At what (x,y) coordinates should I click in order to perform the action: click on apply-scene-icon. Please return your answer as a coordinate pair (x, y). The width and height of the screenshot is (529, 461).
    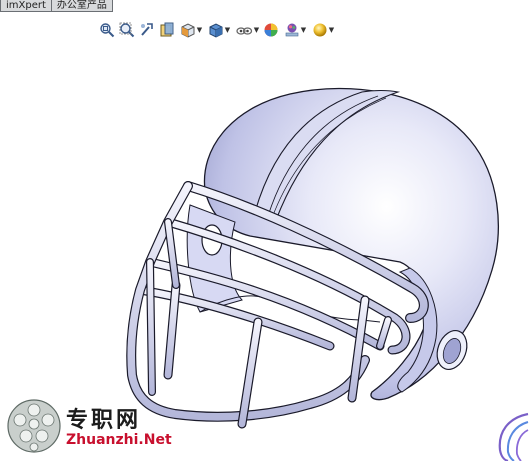
    Looking at the image, I should click on (292, 30).